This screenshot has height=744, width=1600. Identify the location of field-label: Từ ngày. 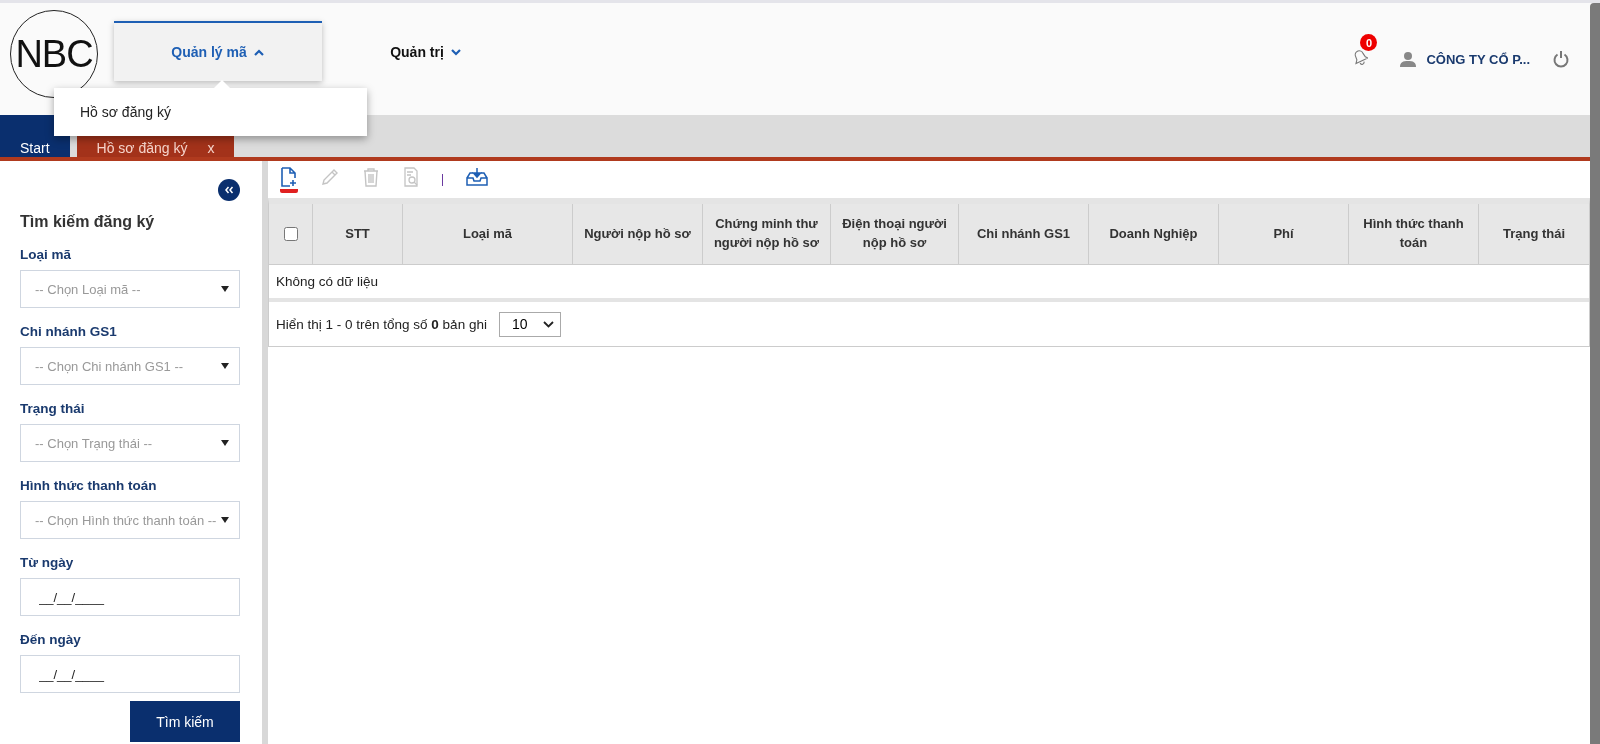
(47, 562).